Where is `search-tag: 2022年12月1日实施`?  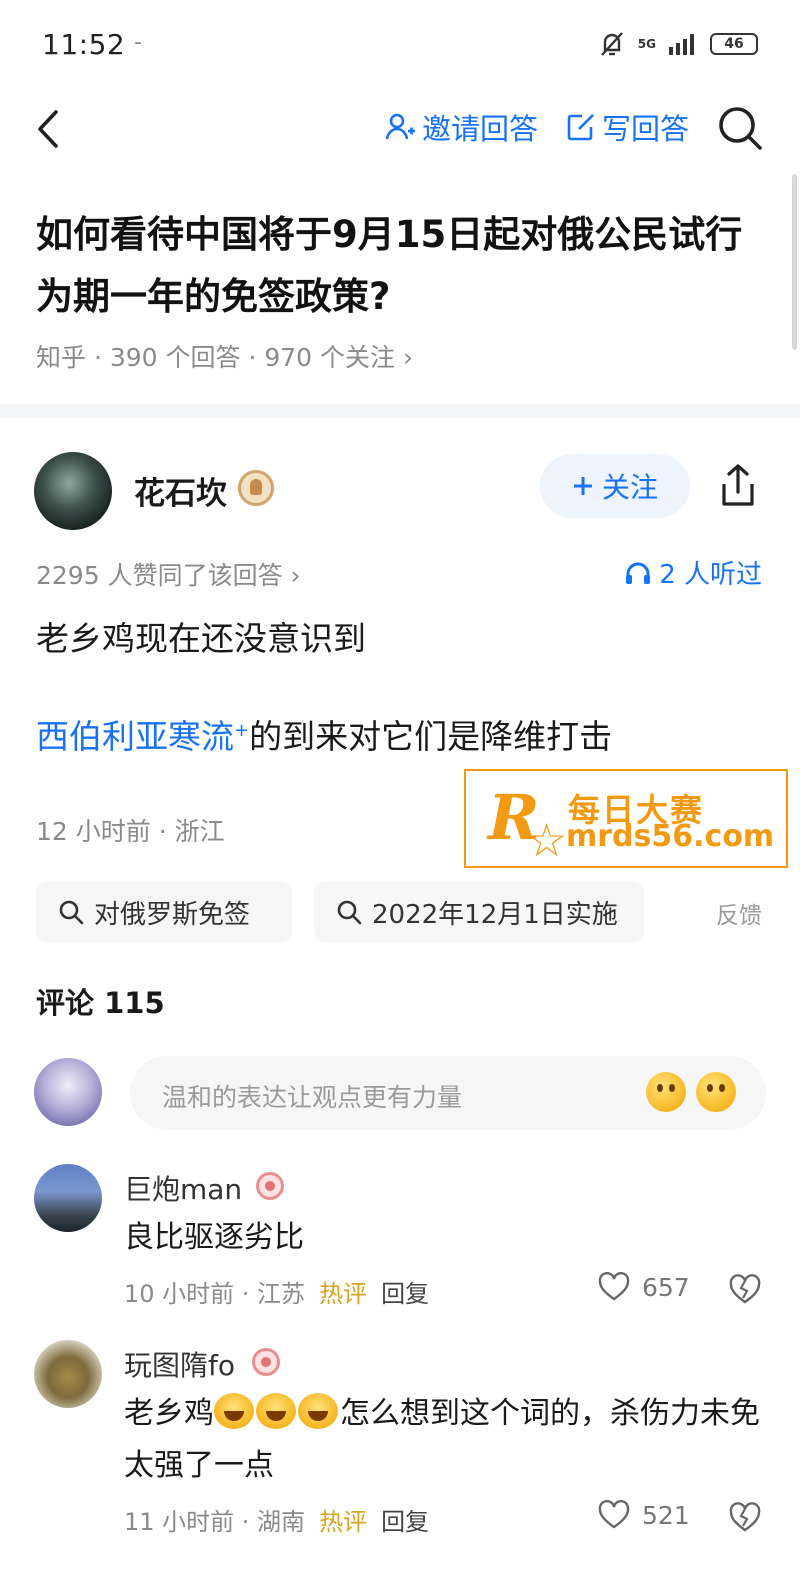
search-tag: 2022年12月1日实施 is located at coordinates (479, 912).